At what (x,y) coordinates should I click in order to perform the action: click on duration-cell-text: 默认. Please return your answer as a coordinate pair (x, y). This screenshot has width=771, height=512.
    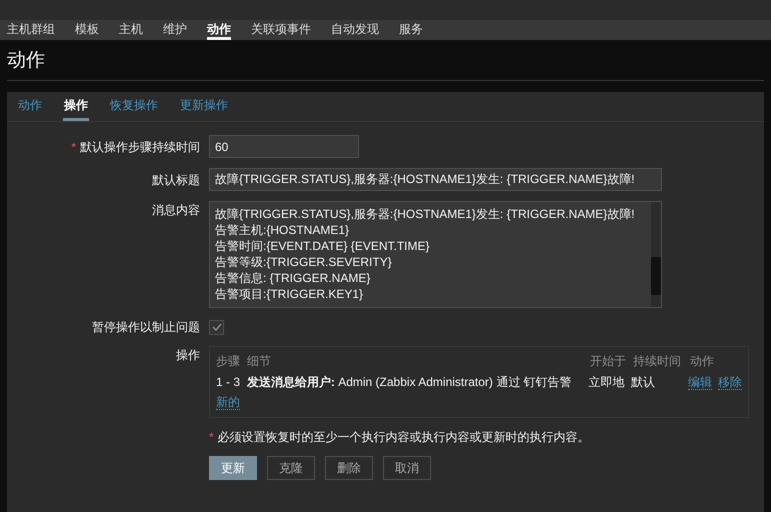
    Looking at the image, I should click on (643, 382).